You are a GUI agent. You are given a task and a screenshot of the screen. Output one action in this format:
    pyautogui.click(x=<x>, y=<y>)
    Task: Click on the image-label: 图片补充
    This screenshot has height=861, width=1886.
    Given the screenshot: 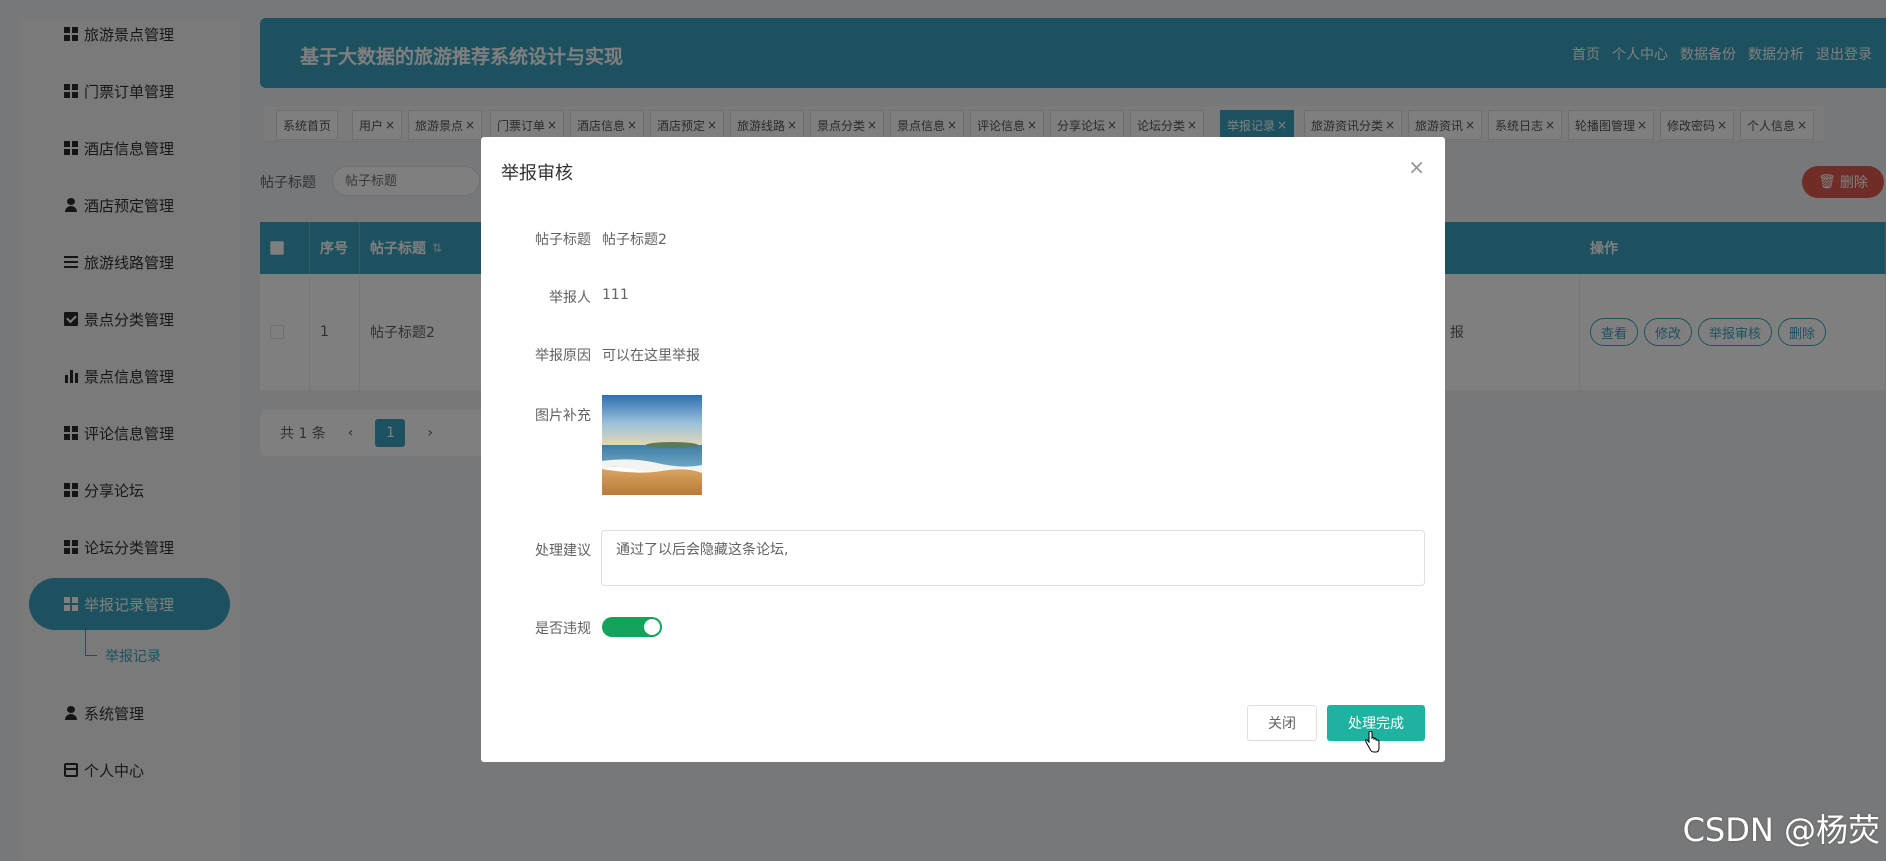 What is the action you would take?
    pyautogui.click(x=563, y=416)
    